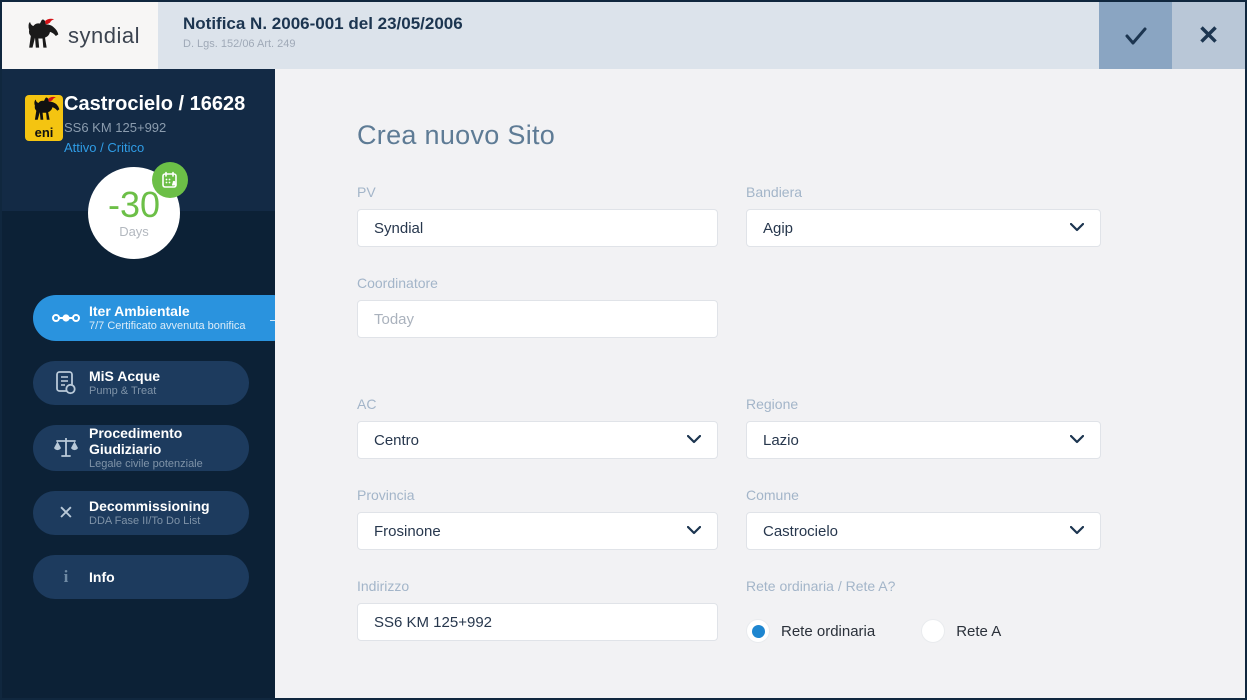 Image resolution: width=1247 pixels, height=700 pixels. I want to click on sidebar-item-info: i Info, so click(141, 577).